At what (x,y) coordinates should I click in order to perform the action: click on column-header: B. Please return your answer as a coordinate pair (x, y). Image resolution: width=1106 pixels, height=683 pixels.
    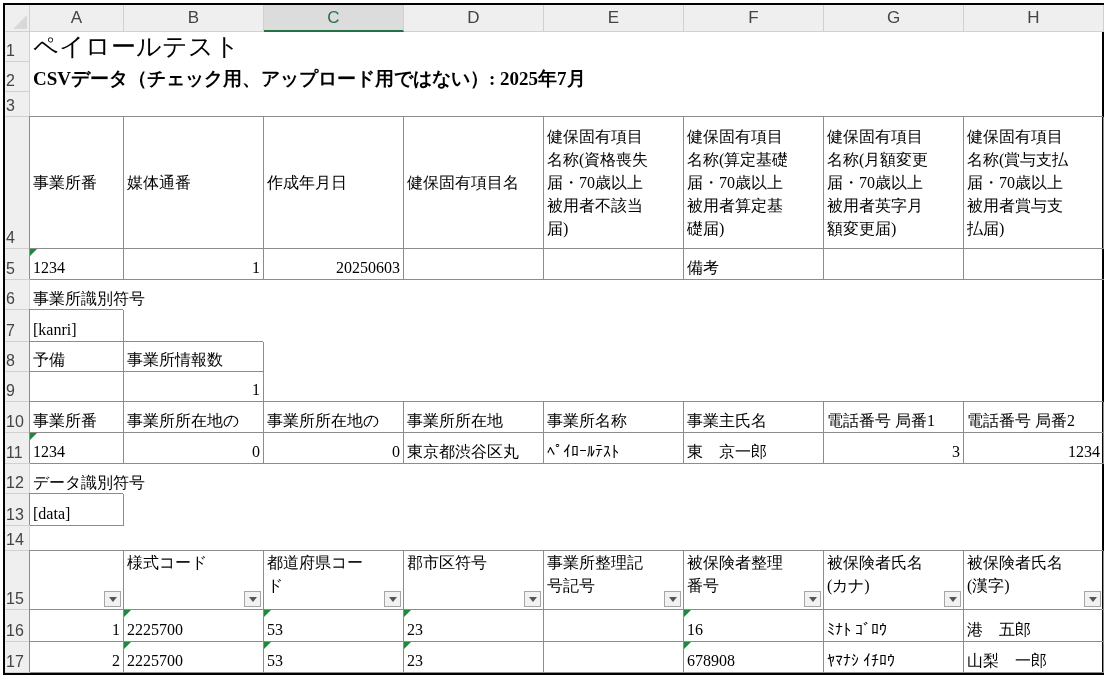
    Looking at the image, I should click on (194, 18).